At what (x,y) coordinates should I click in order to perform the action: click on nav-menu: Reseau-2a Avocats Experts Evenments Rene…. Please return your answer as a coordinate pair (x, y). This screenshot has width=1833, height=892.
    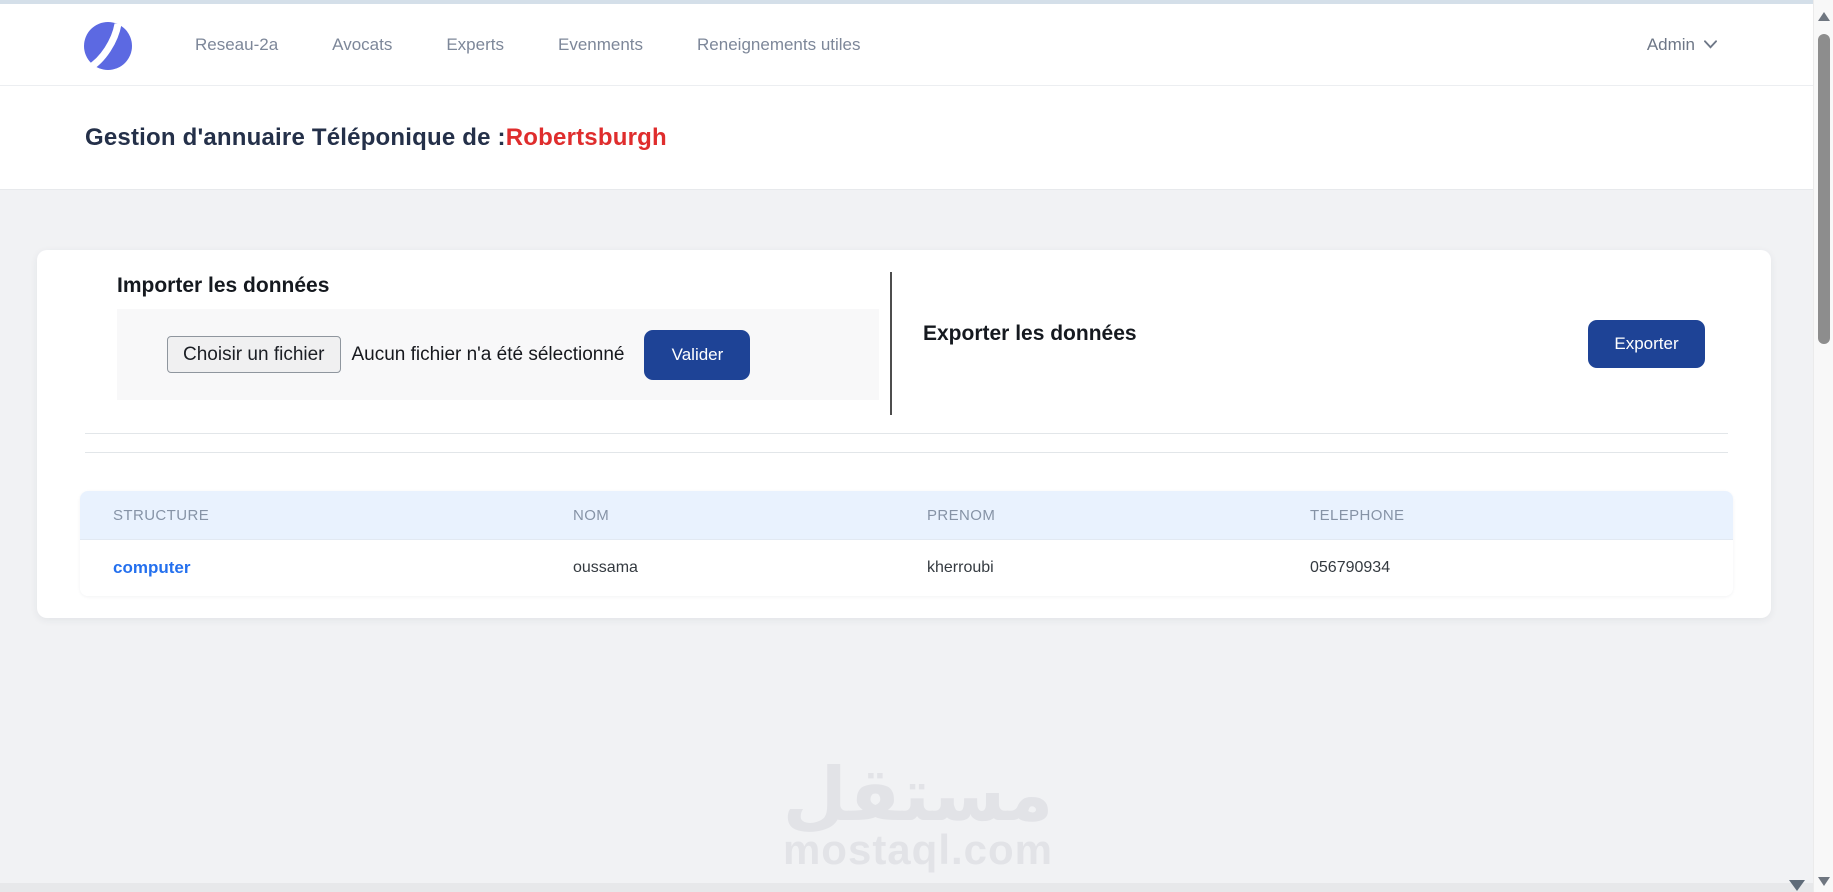
    Looking at the image, I should click on (528, 45).